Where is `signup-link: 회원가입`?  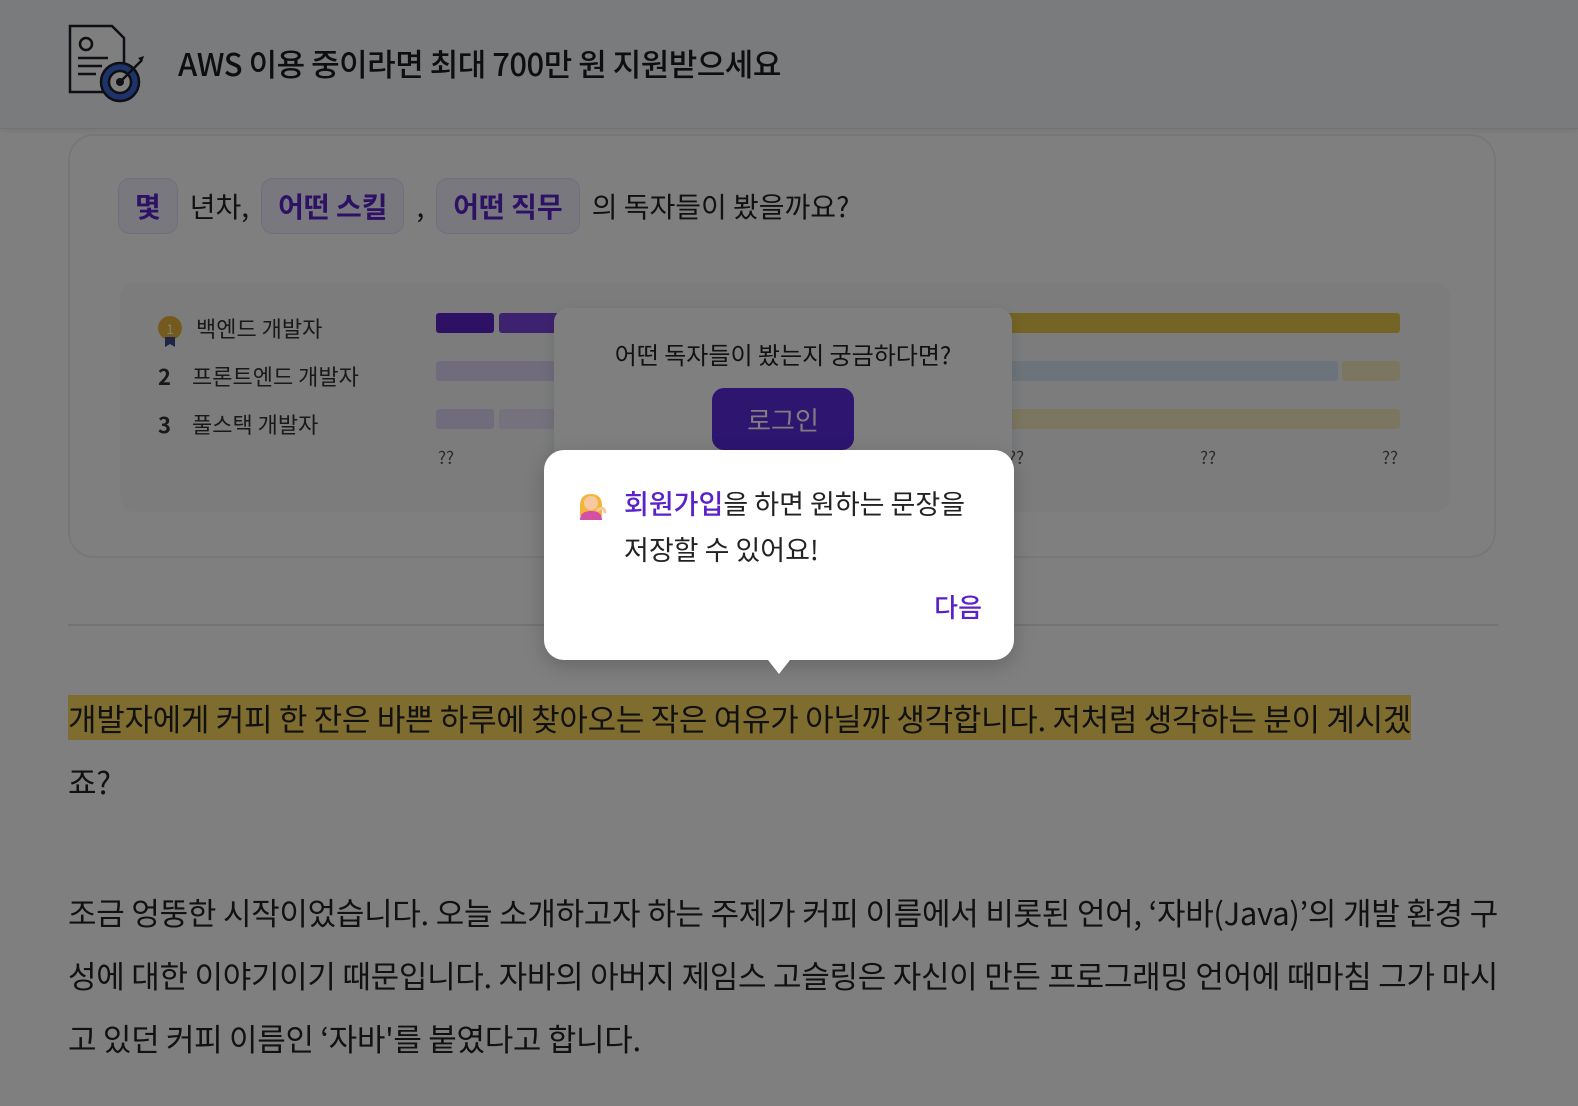 signup-link: 회원가입 is located at coordinates (673, 502).